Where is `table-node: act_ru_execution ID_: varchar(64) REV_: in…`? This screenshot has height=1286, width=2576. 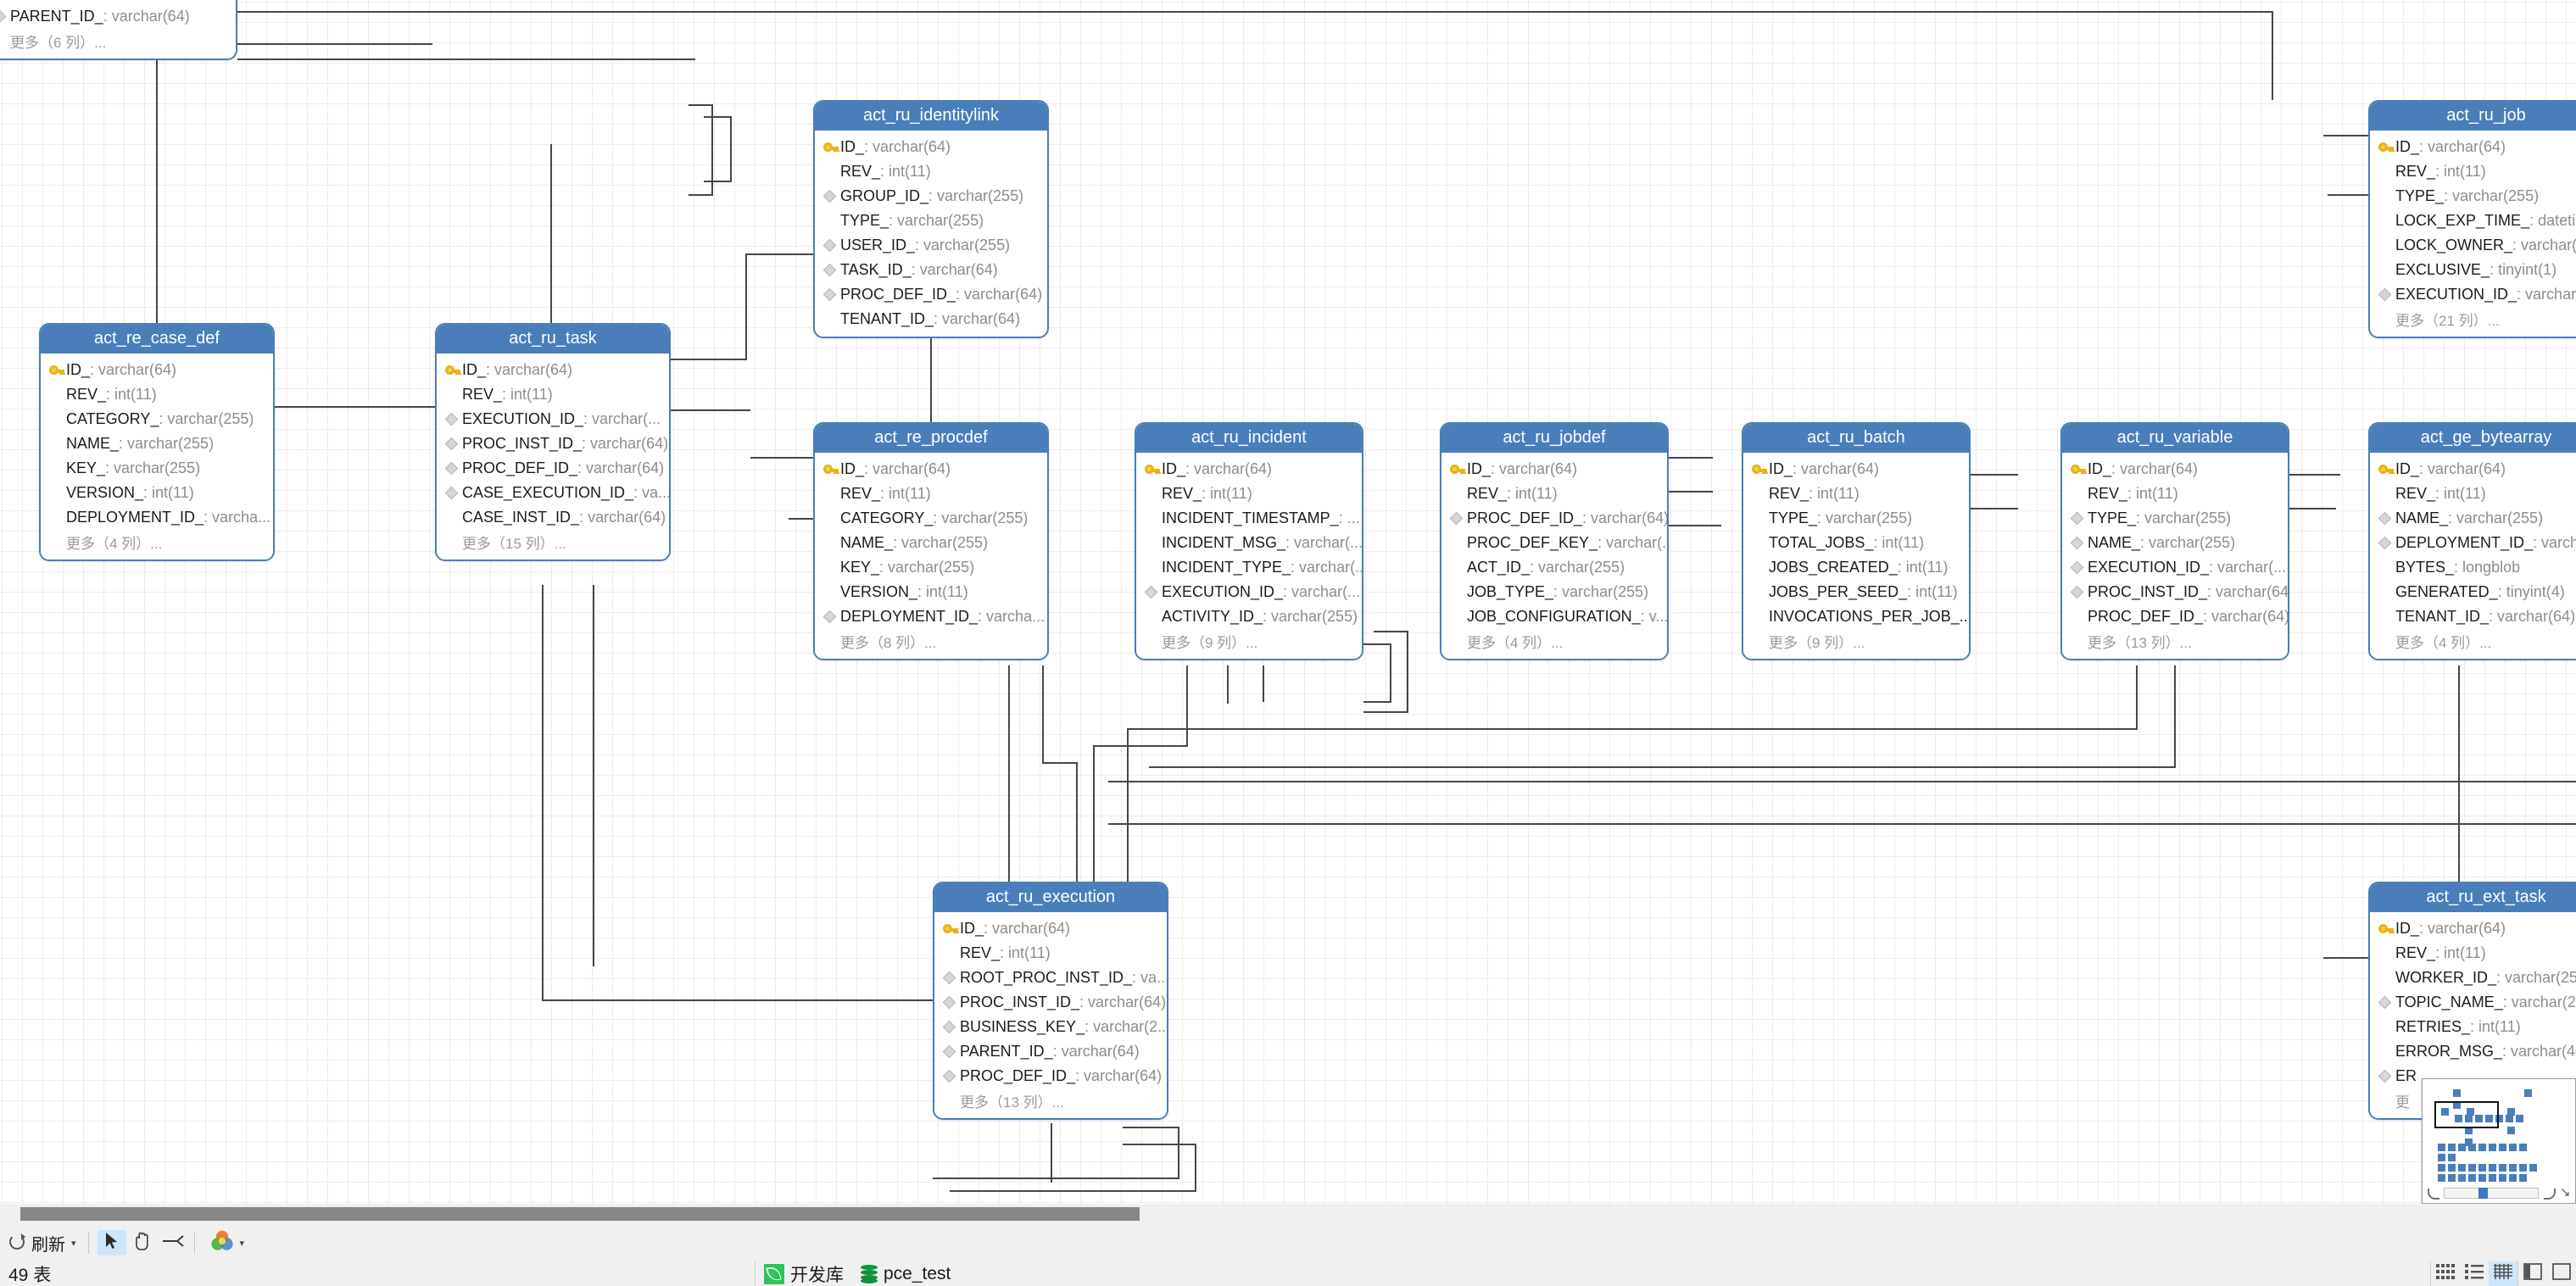
table-node: act_ru_execution ID_: varchar(64) REV_: in… is located at coordinates (1050, 1001).